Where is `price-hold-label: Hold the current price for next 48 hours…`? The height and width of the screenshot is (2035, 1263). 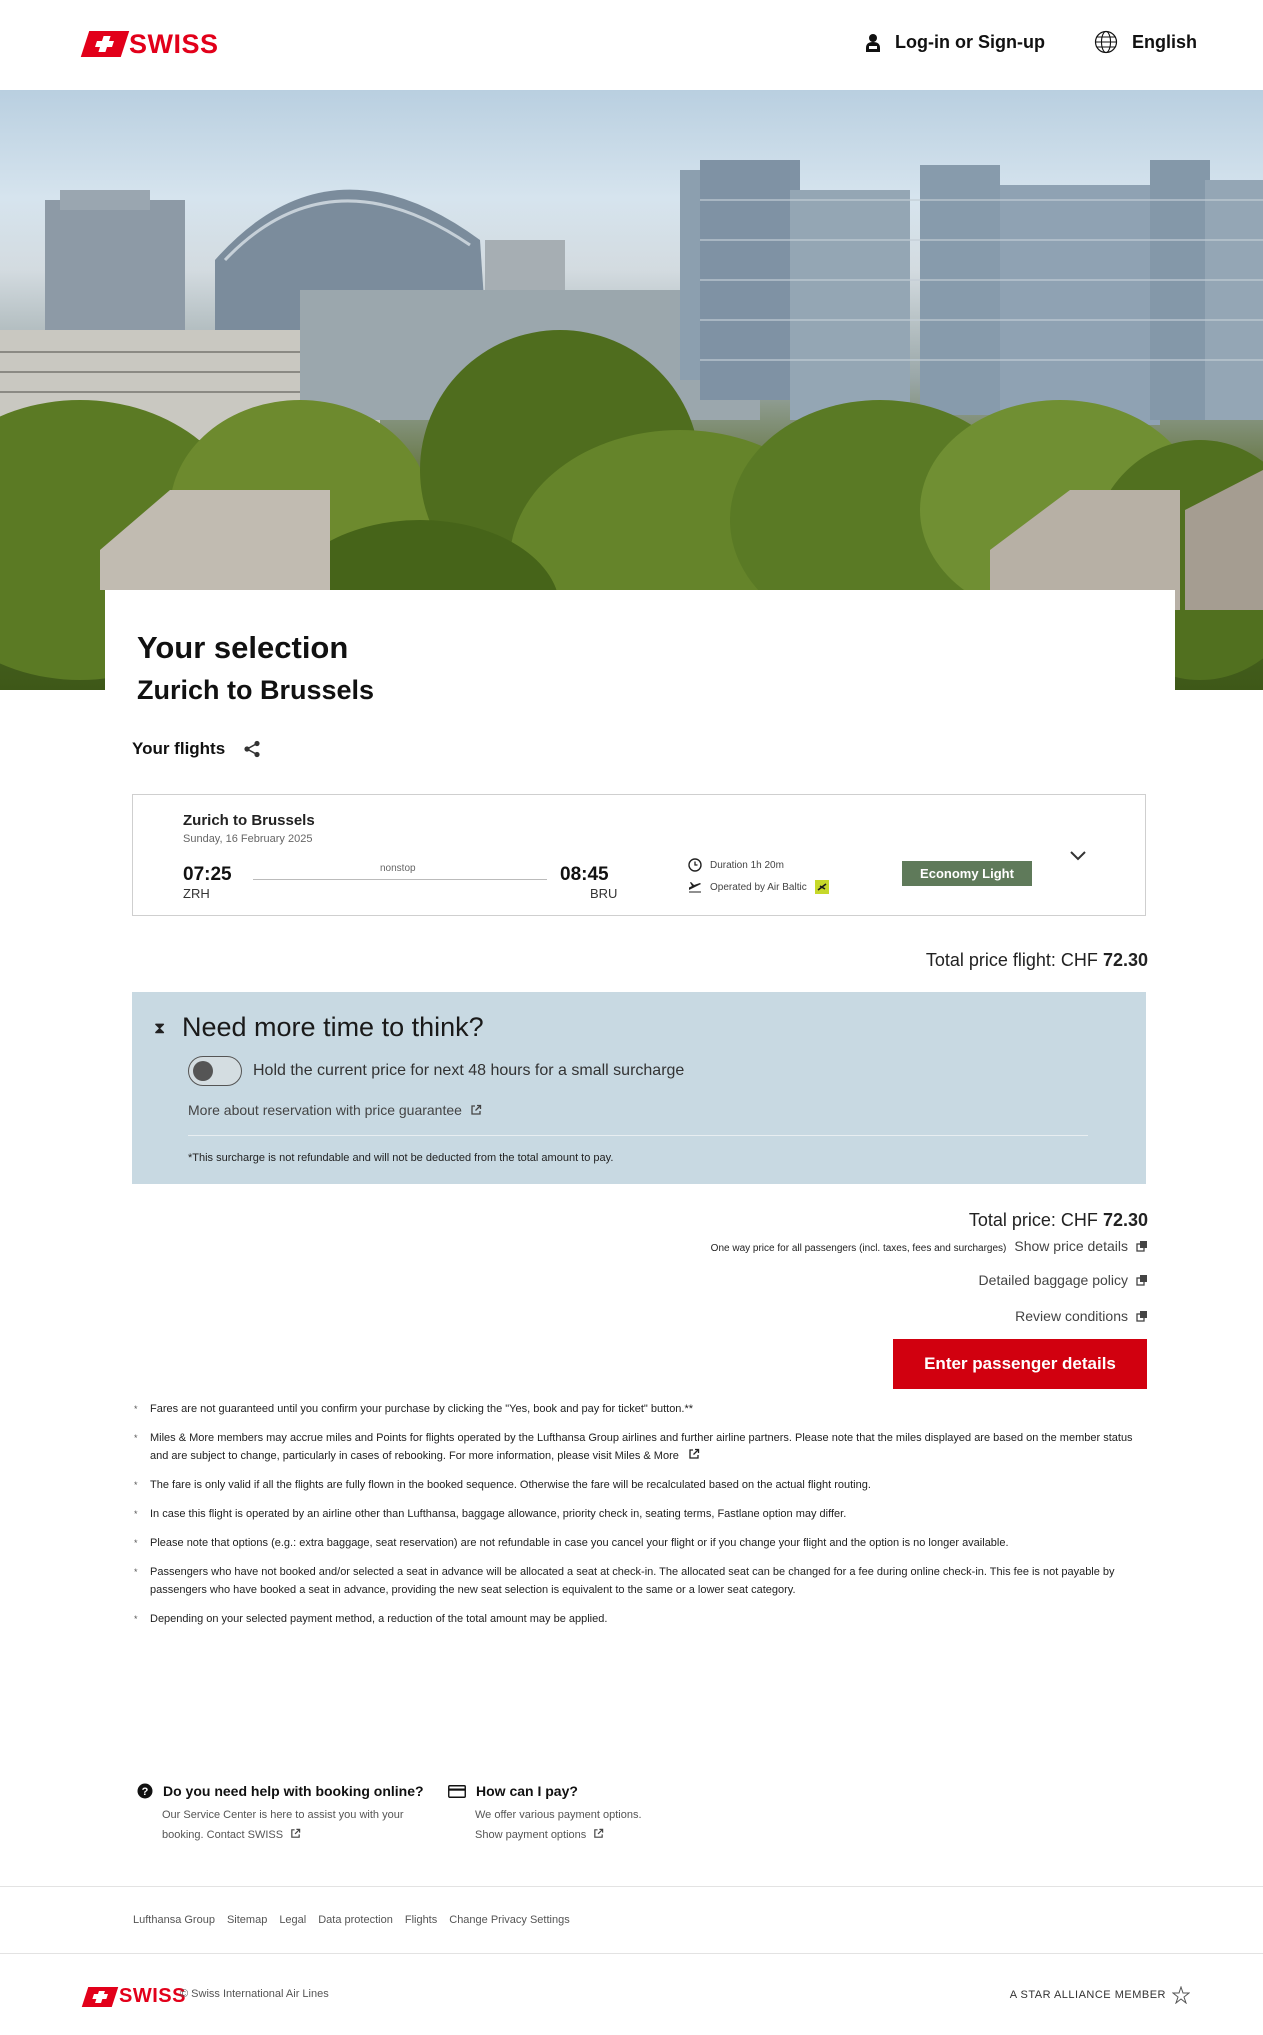
price-hold-label: Hold the current price for next 48 hours… is located at coordinates (469, 1070).